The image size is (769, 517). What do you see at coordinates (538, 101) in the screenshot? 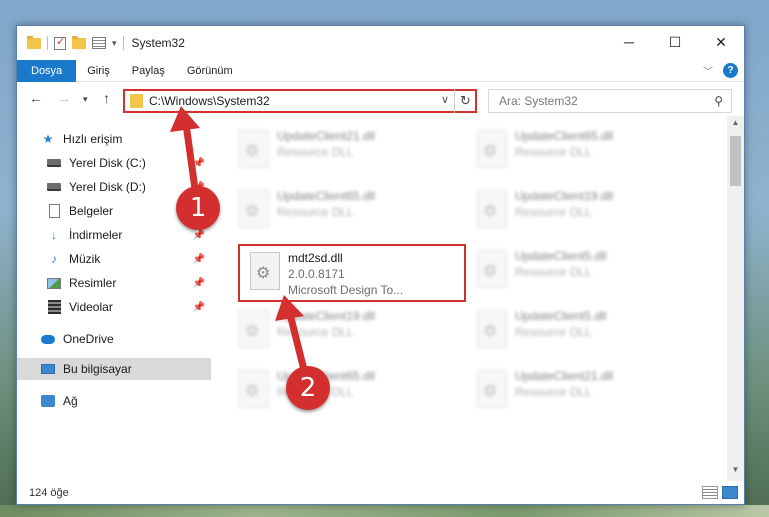
I see `search-placeholder: Ara: System32` at bounding box center [538, 101].